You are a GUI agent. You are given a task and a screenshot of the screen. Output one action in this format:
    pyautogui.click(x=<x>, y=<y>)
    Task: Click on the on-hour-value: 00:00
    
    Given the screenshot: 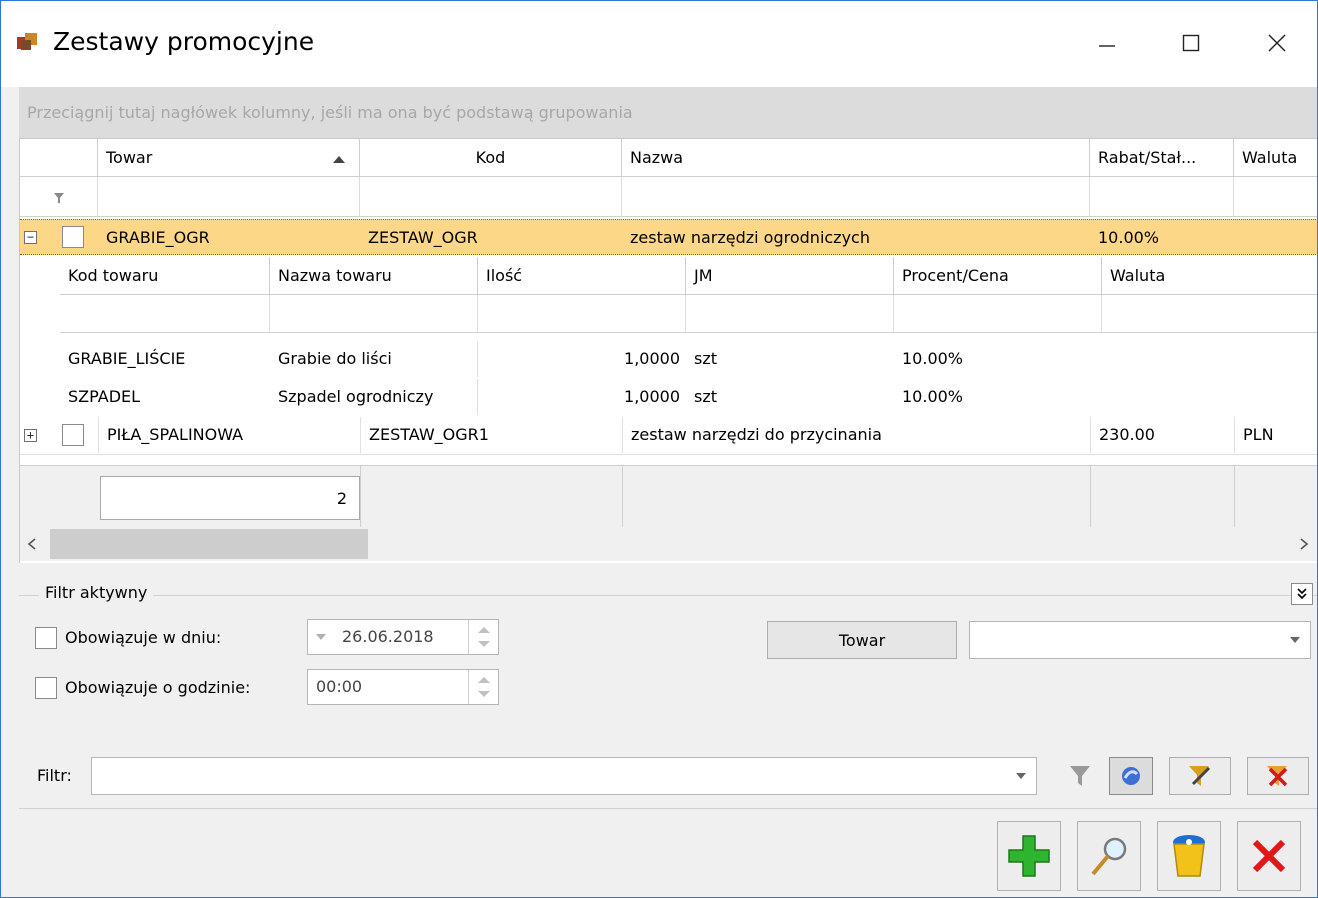 What is the action you would take?
    pyautogui.click(x=339, y=686)
    